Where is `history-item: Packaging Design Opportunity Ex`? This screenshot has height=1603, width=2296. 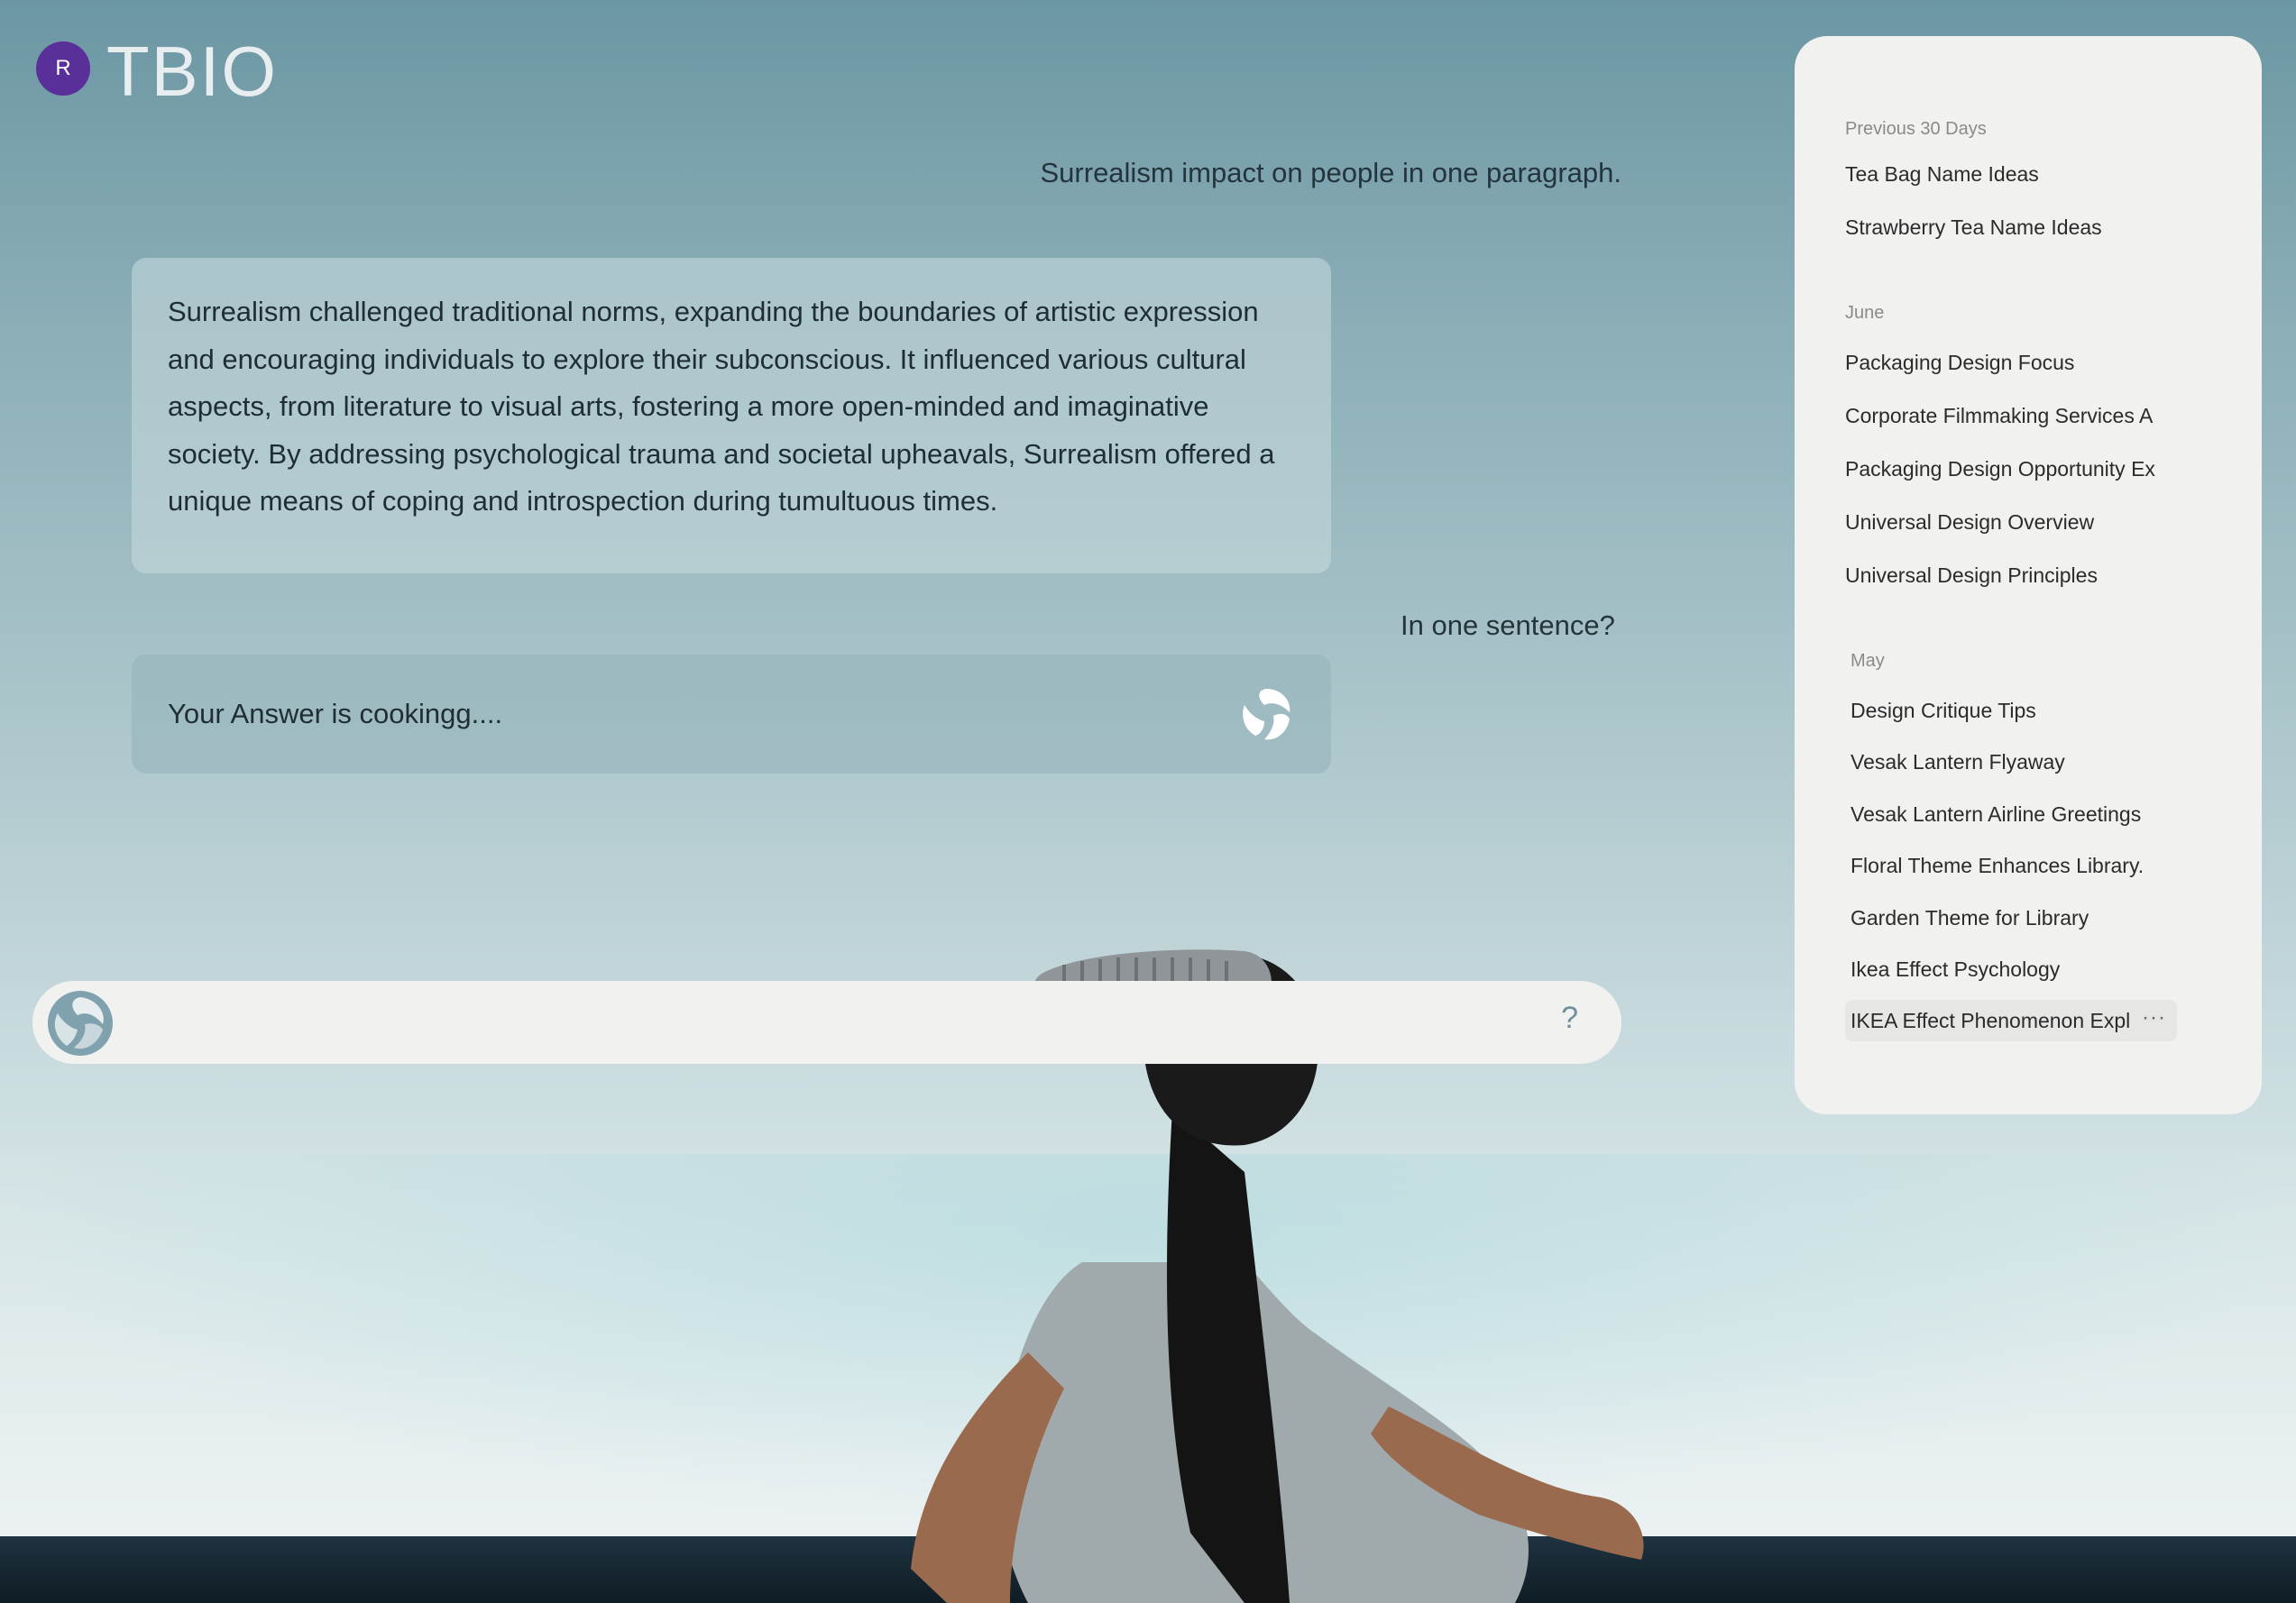 history-item: Packaging Design Opportunity Ex is located at coordinates (2003, 469).